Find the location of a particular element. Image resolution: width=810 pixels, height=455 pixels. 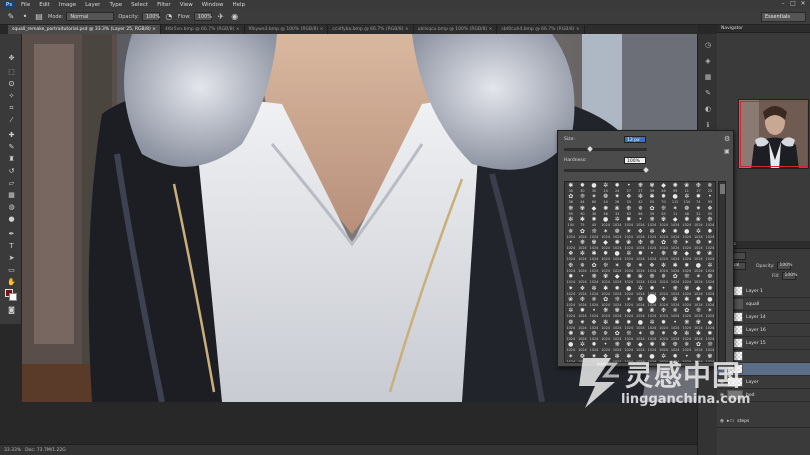

brush-preset-cell: ❀ 11 is located at coordinates (687, 187).